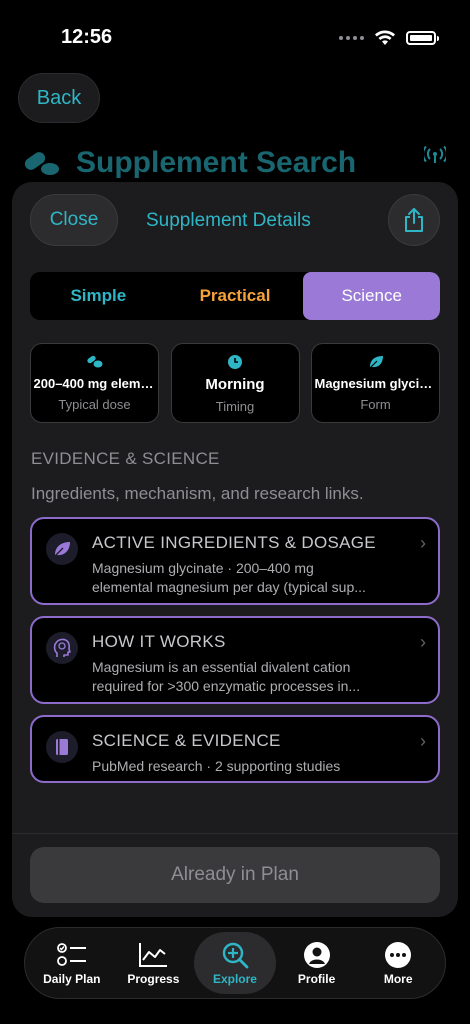 This screenshot has height=1024, width=470. I want to click on cellular-signal-icon, so click(351, 38).